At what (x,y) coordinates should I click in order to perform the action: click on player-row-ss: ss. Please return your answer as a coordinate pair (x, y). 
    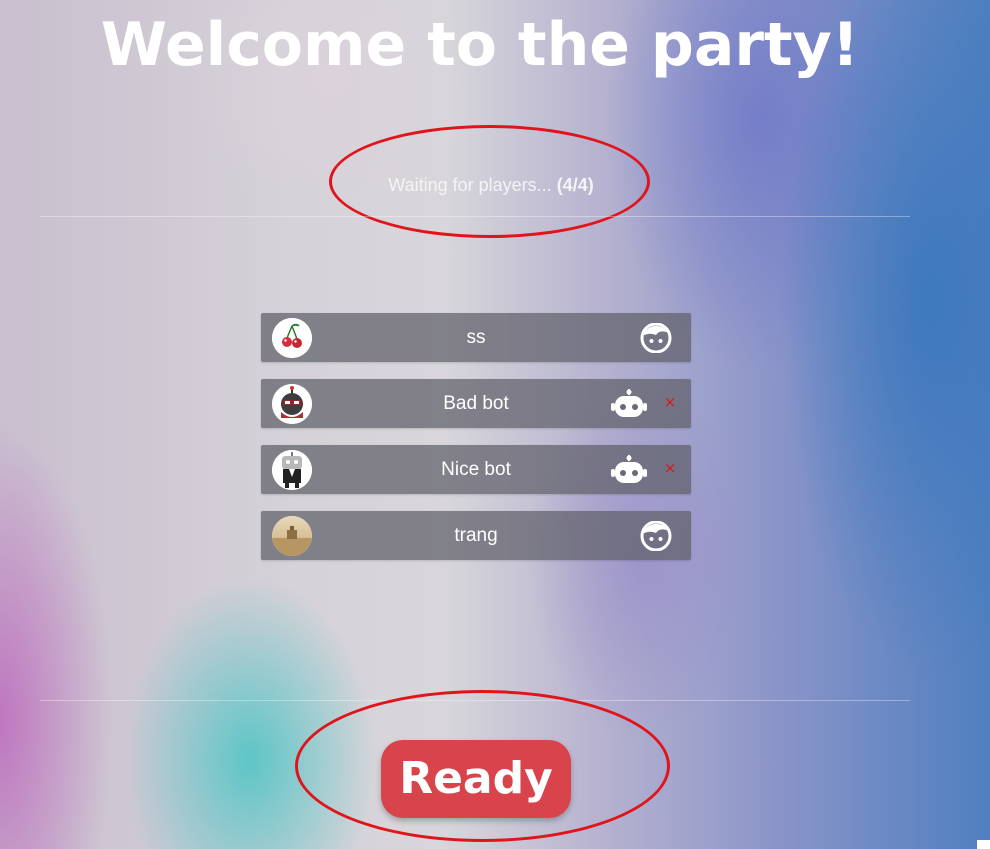
    Looking at the image, I should click on (476, 337).